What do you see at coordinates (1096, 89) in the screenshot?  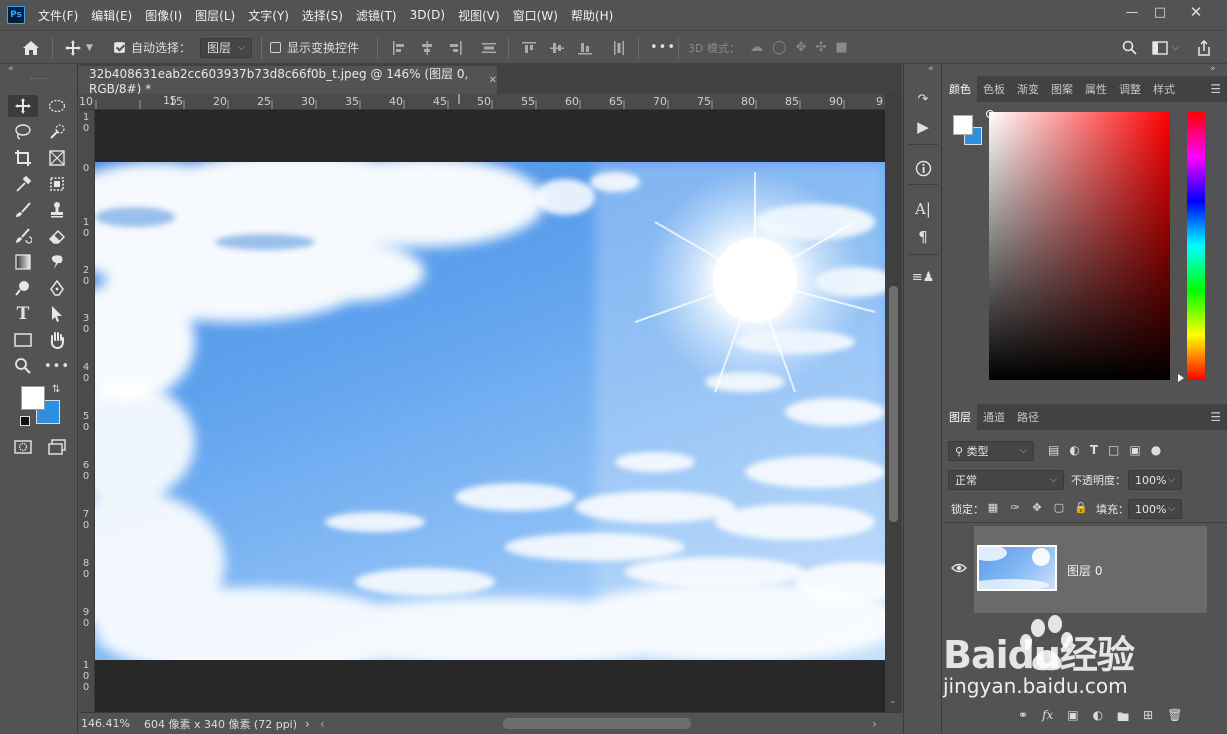 I see `tab-properties: 属性` at bounding box center [1096, 89].